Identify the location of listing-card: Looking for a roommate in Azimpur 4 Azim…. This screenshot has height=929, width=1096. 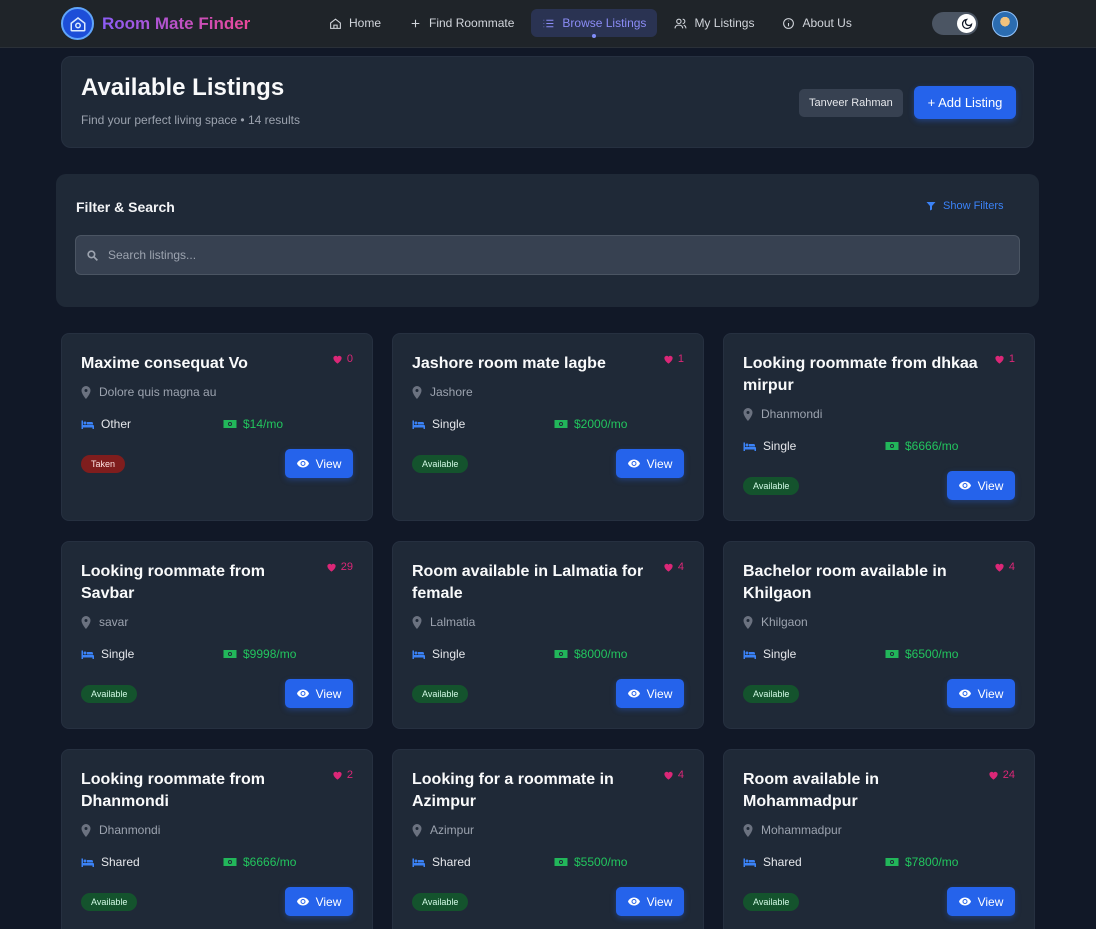
(548, 839).